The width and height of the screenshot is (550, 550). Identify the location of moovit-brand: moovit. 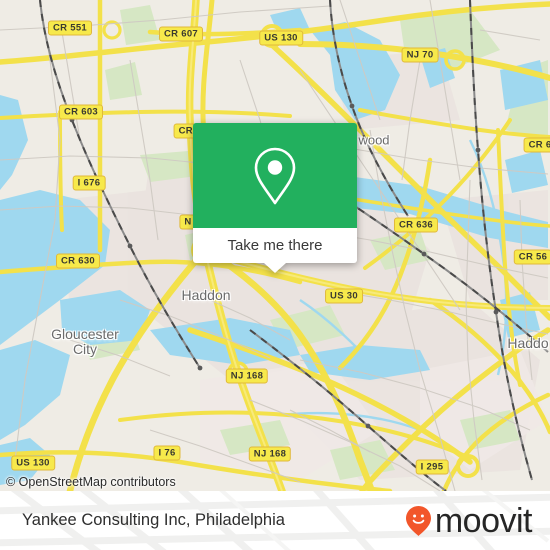
(469, 520).